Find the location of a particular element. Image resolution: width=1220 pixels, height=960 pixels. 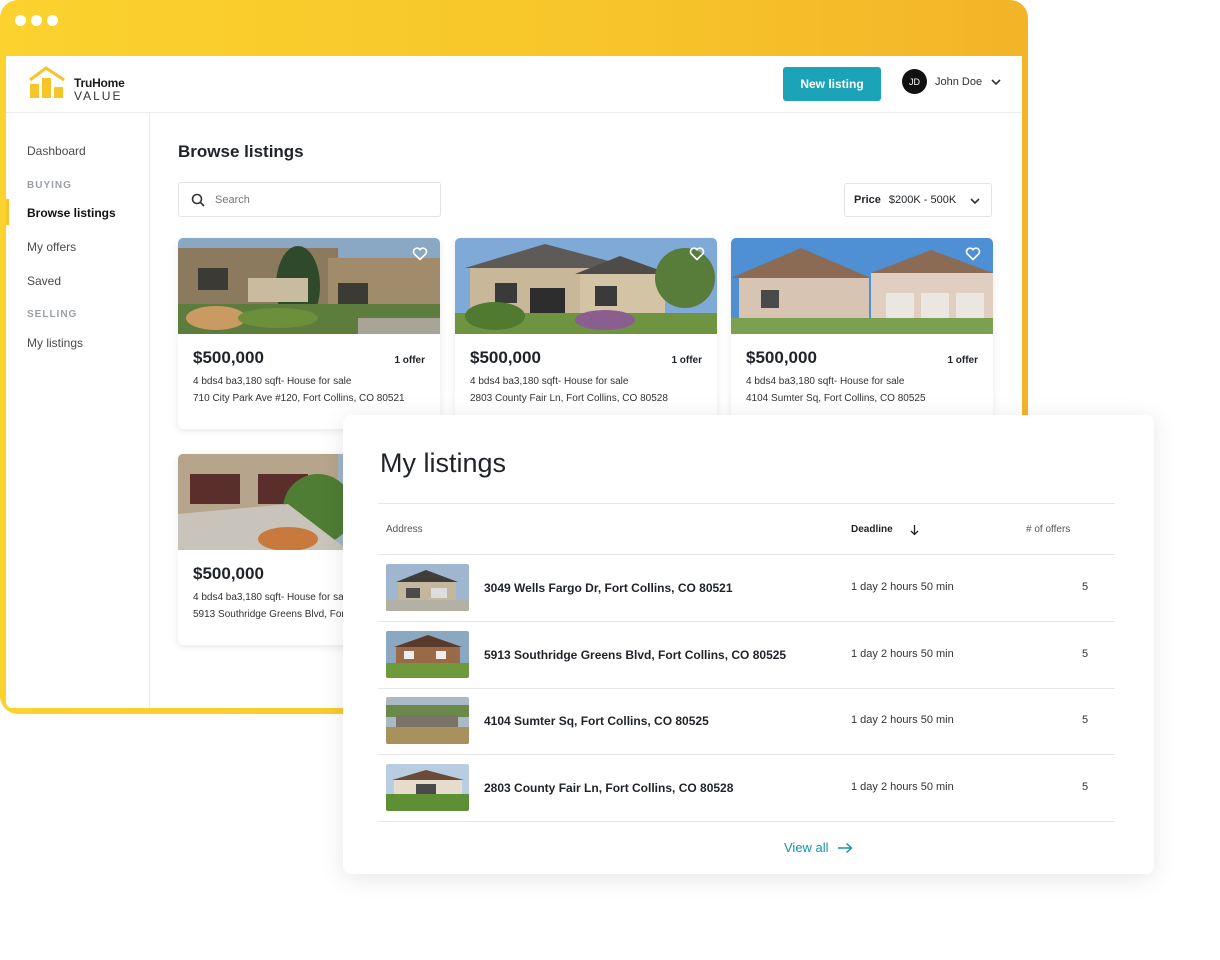

sidebar-item-my-listings: My listings is located at coordinates (55, 343).